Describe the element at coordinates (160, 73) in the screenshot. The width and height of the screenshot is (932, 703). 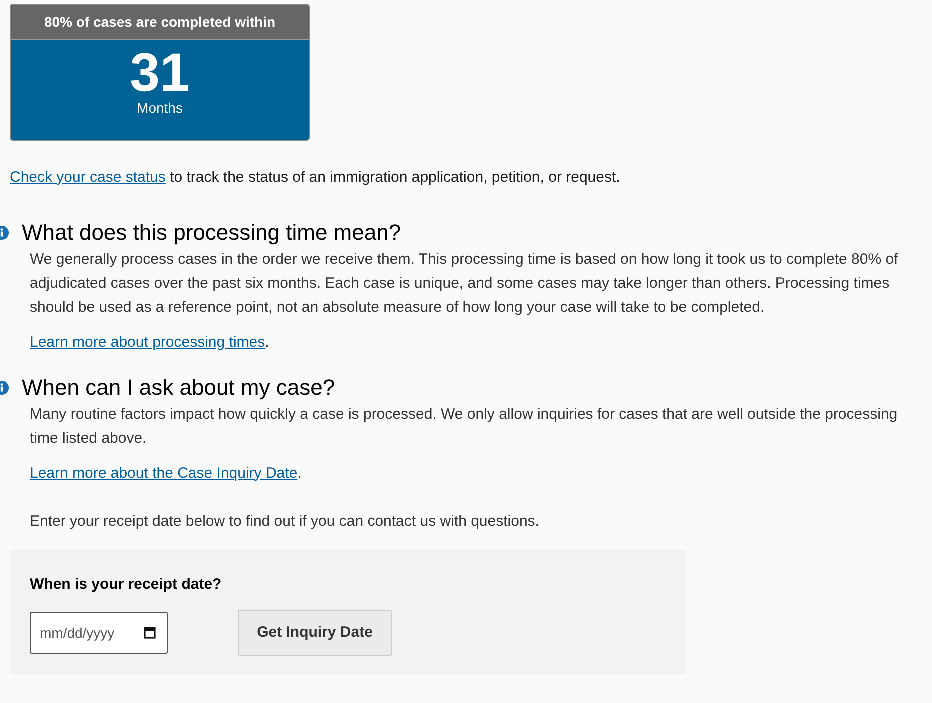
I see `stat-value: 31` at that location.